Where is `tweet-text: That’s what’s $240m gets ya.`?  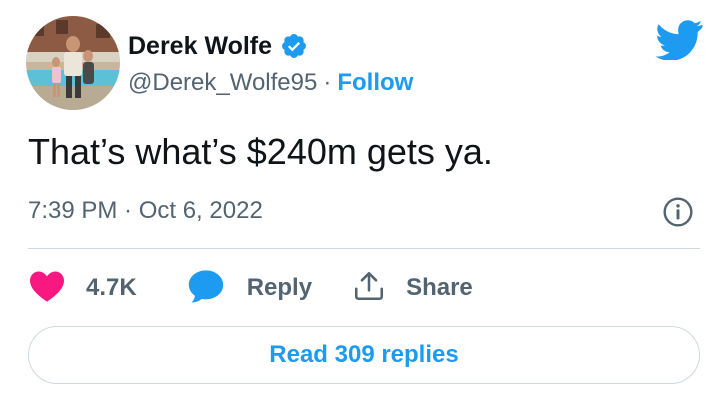 tweet-text: That’s what’s $240m gets ya. is located at coordinates (260, 151).